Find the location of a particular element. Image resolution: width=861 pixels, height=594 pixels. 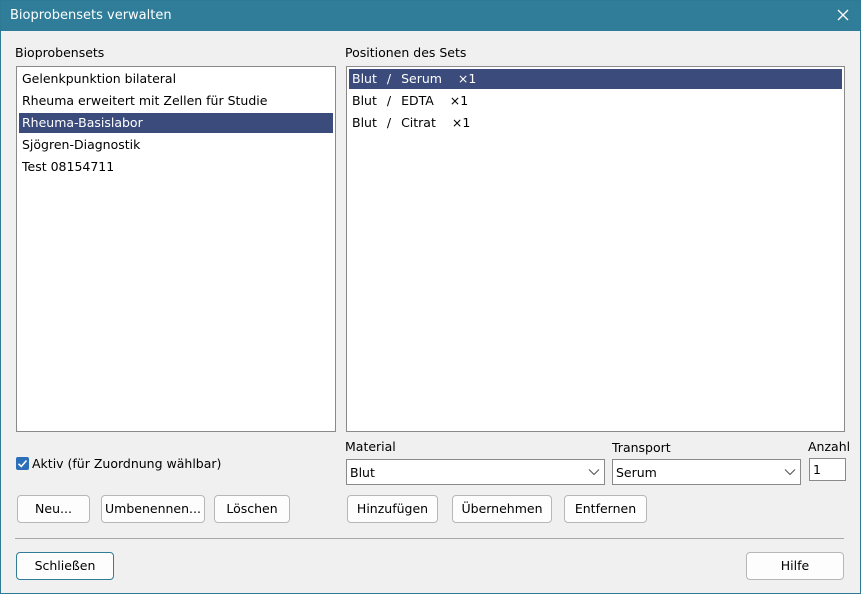

position-item: Blut / Citrat ×1 is located at coordinates (595, 123).